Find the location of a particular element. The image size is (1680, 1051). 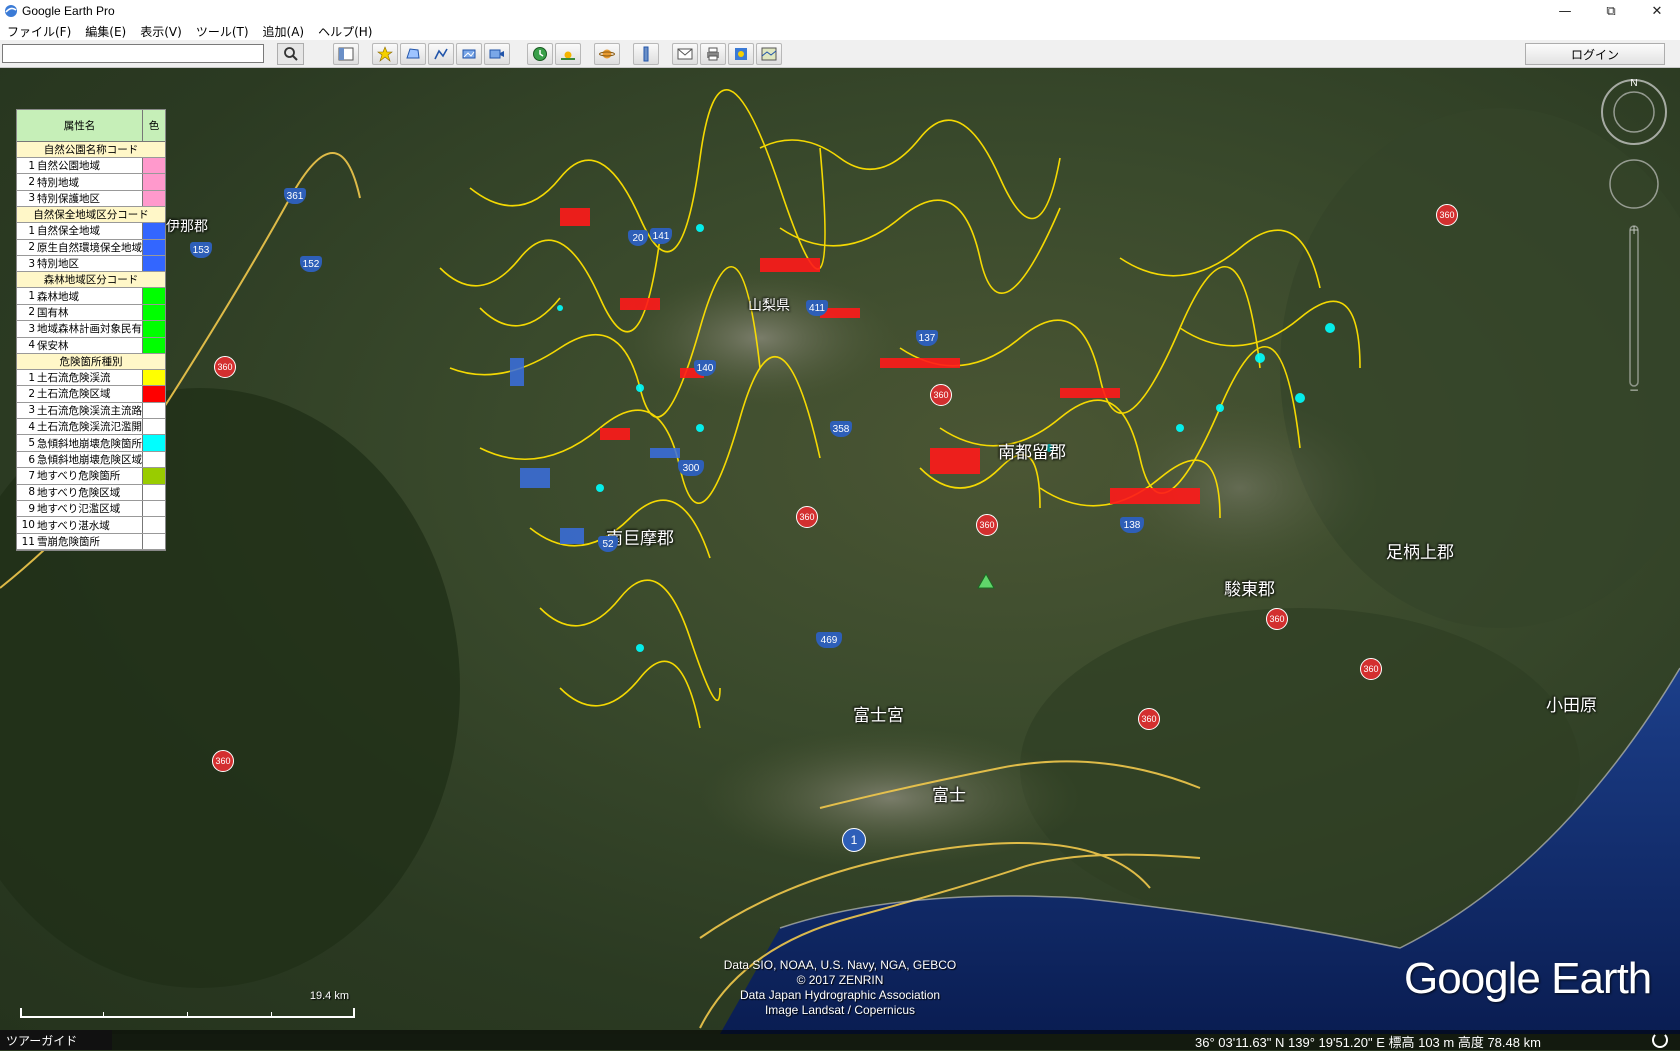

attribution-line: Data Japan Hydrographic Association is located at coordinates (840, 995).